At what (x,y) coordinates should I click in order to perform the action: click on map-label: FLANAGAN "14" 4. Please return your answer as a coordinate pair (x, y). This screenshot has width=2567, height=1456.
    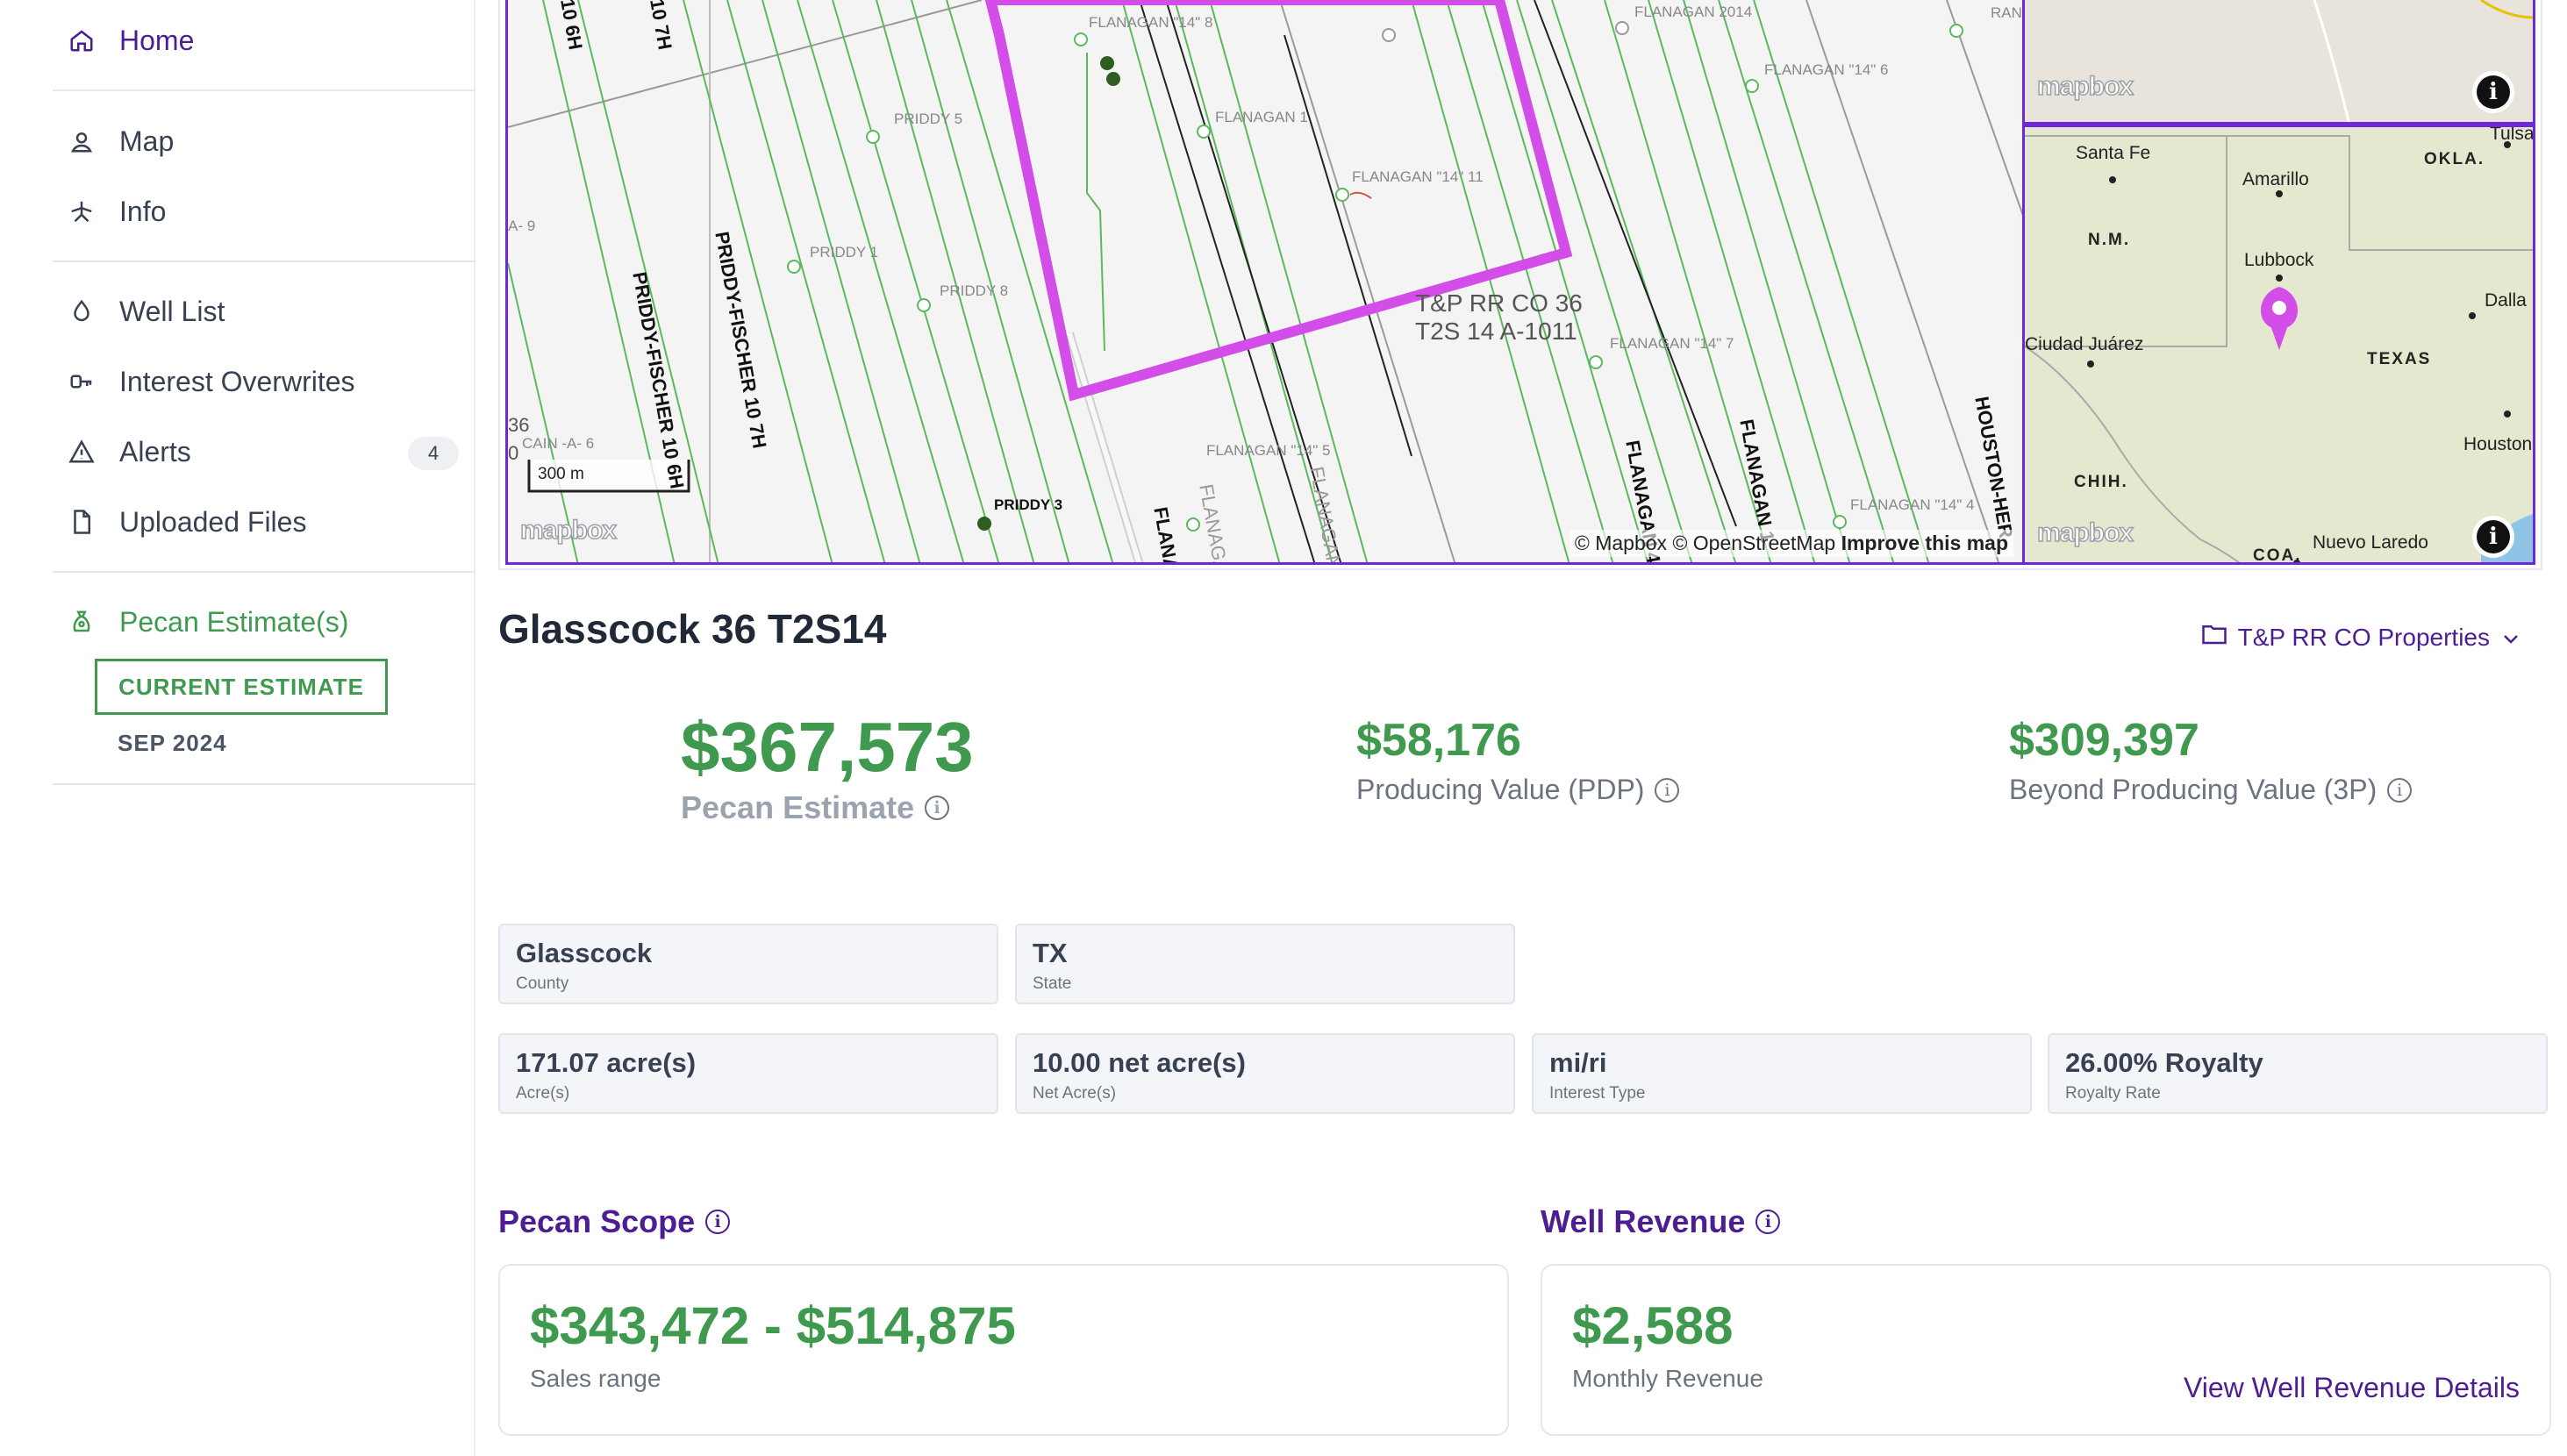
    Looking at the image, I should click on (1912, 504).